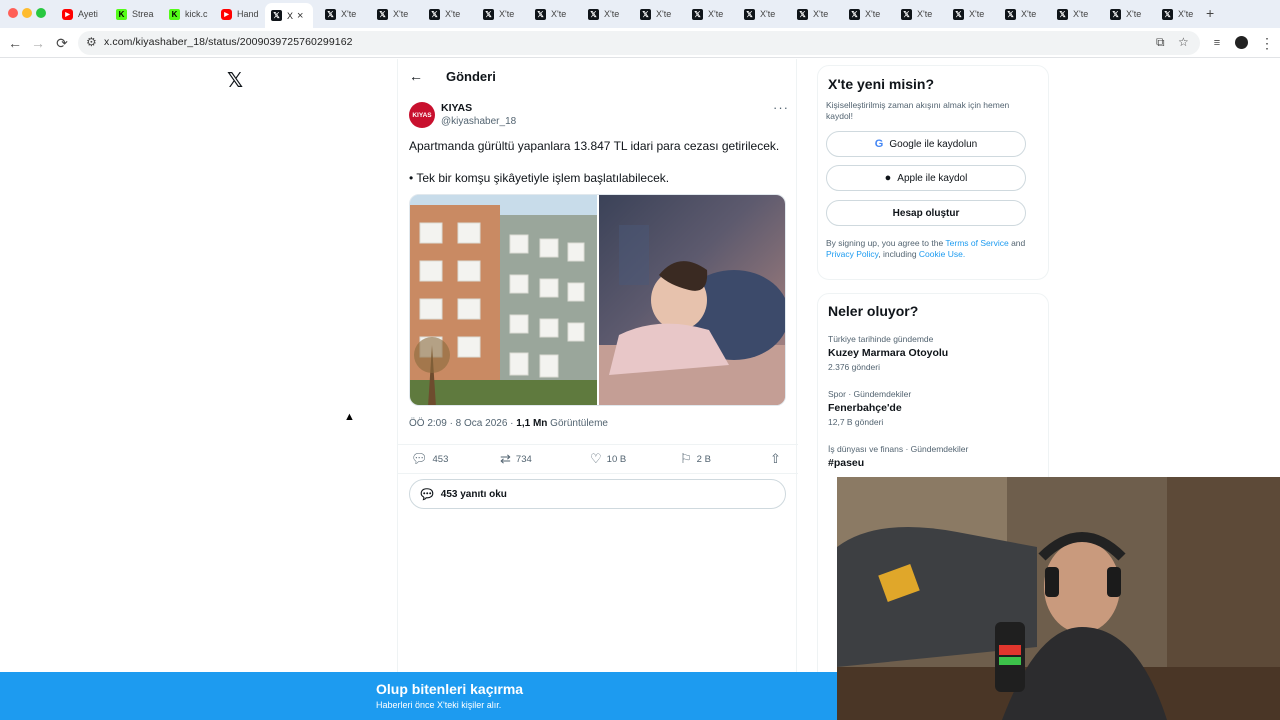 The height and width of the screenshot is (720, 1280). I want to click on privacy-link: Privacy Policy, so click(852, 254).